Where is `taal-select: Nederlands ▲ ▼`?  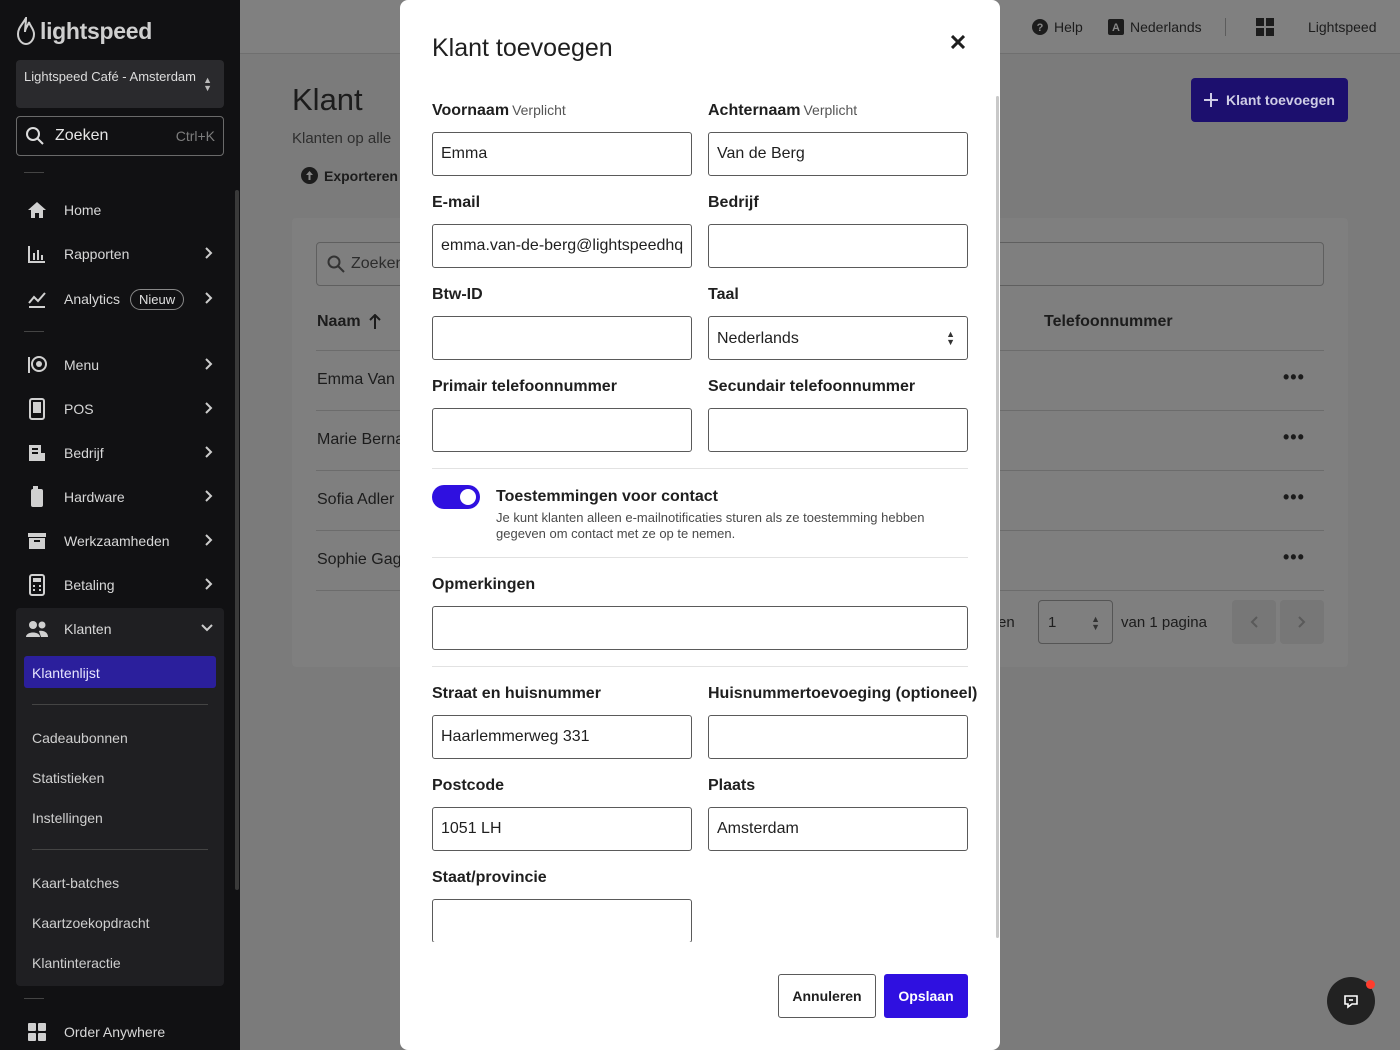 taal-select: Nederlands ▲ ▼ is located at coordinates (838, 338).